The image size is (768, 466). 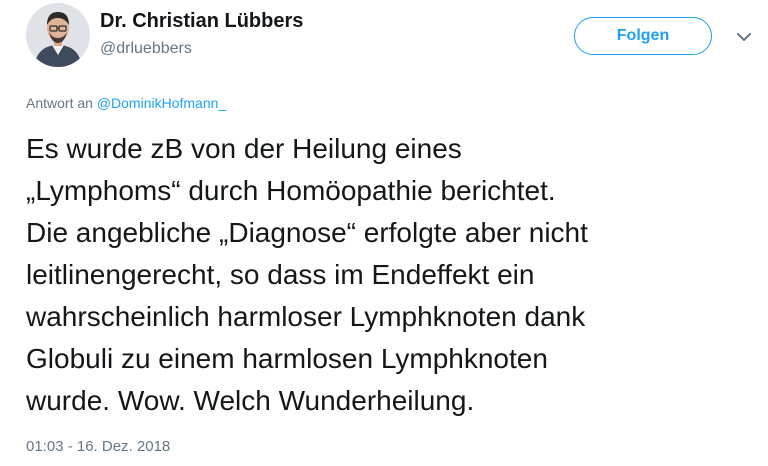 What do you see at coordinates (161, 103) in the screenshot?
I see `reply-mention-link: @DominikHofmann_` at bounding box center [161, 103].